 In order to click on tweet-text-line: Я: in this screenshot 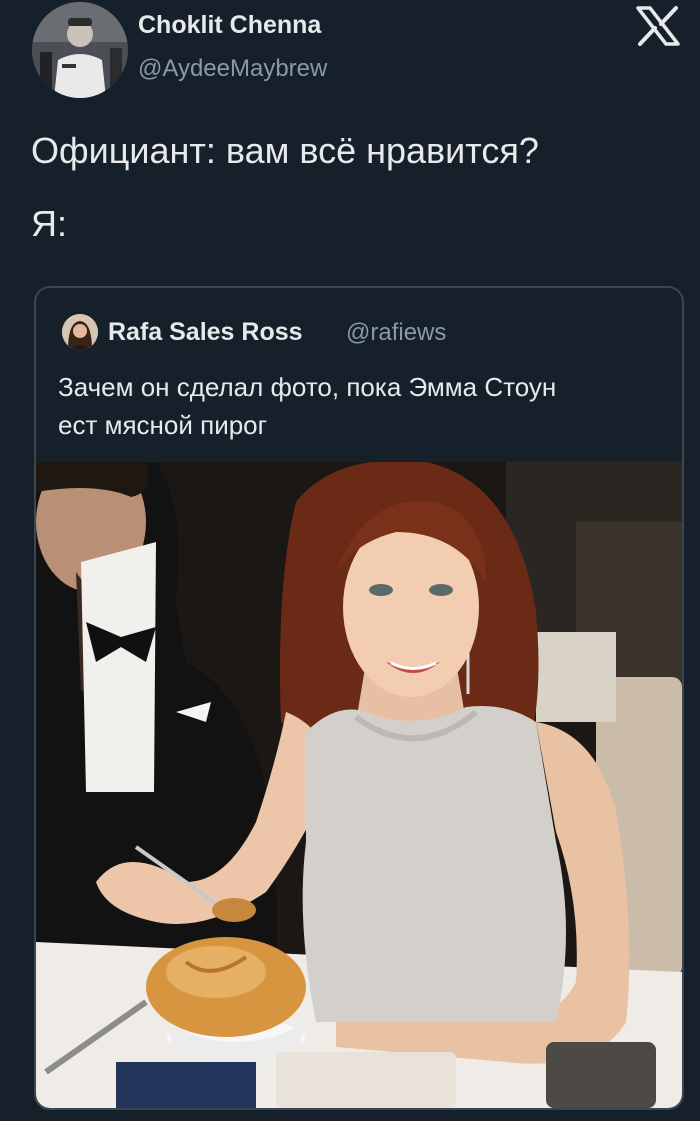, I will do `click(49, 223)`.